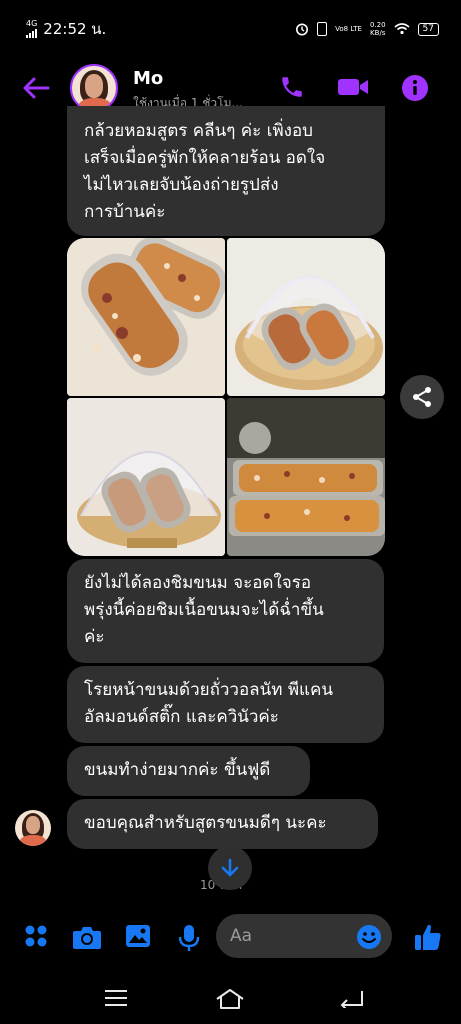  Describe the element at coordinates (138, 936) in the screenshot. I see `image-icon` at that location.